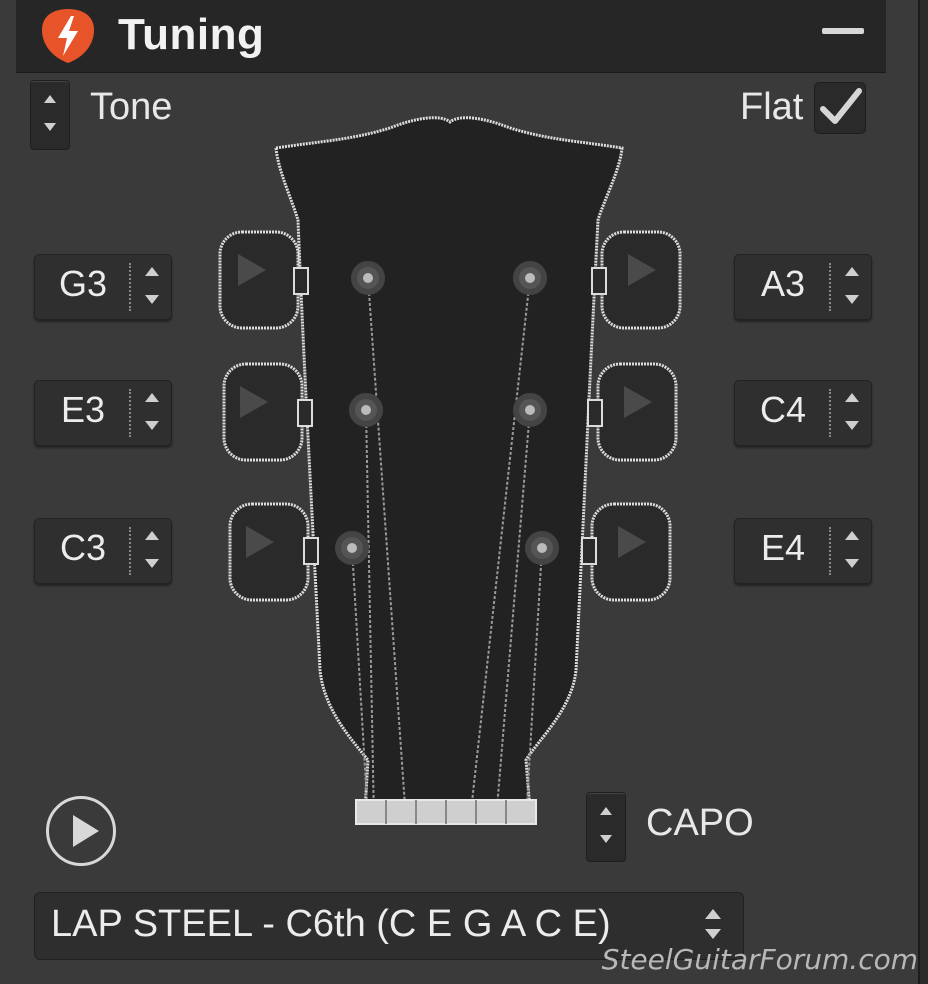 The height and width of the screenshot is (984, 928). Describe the element at coordinates (86, 831) in the screenshot. I see `play-icon` at that location.